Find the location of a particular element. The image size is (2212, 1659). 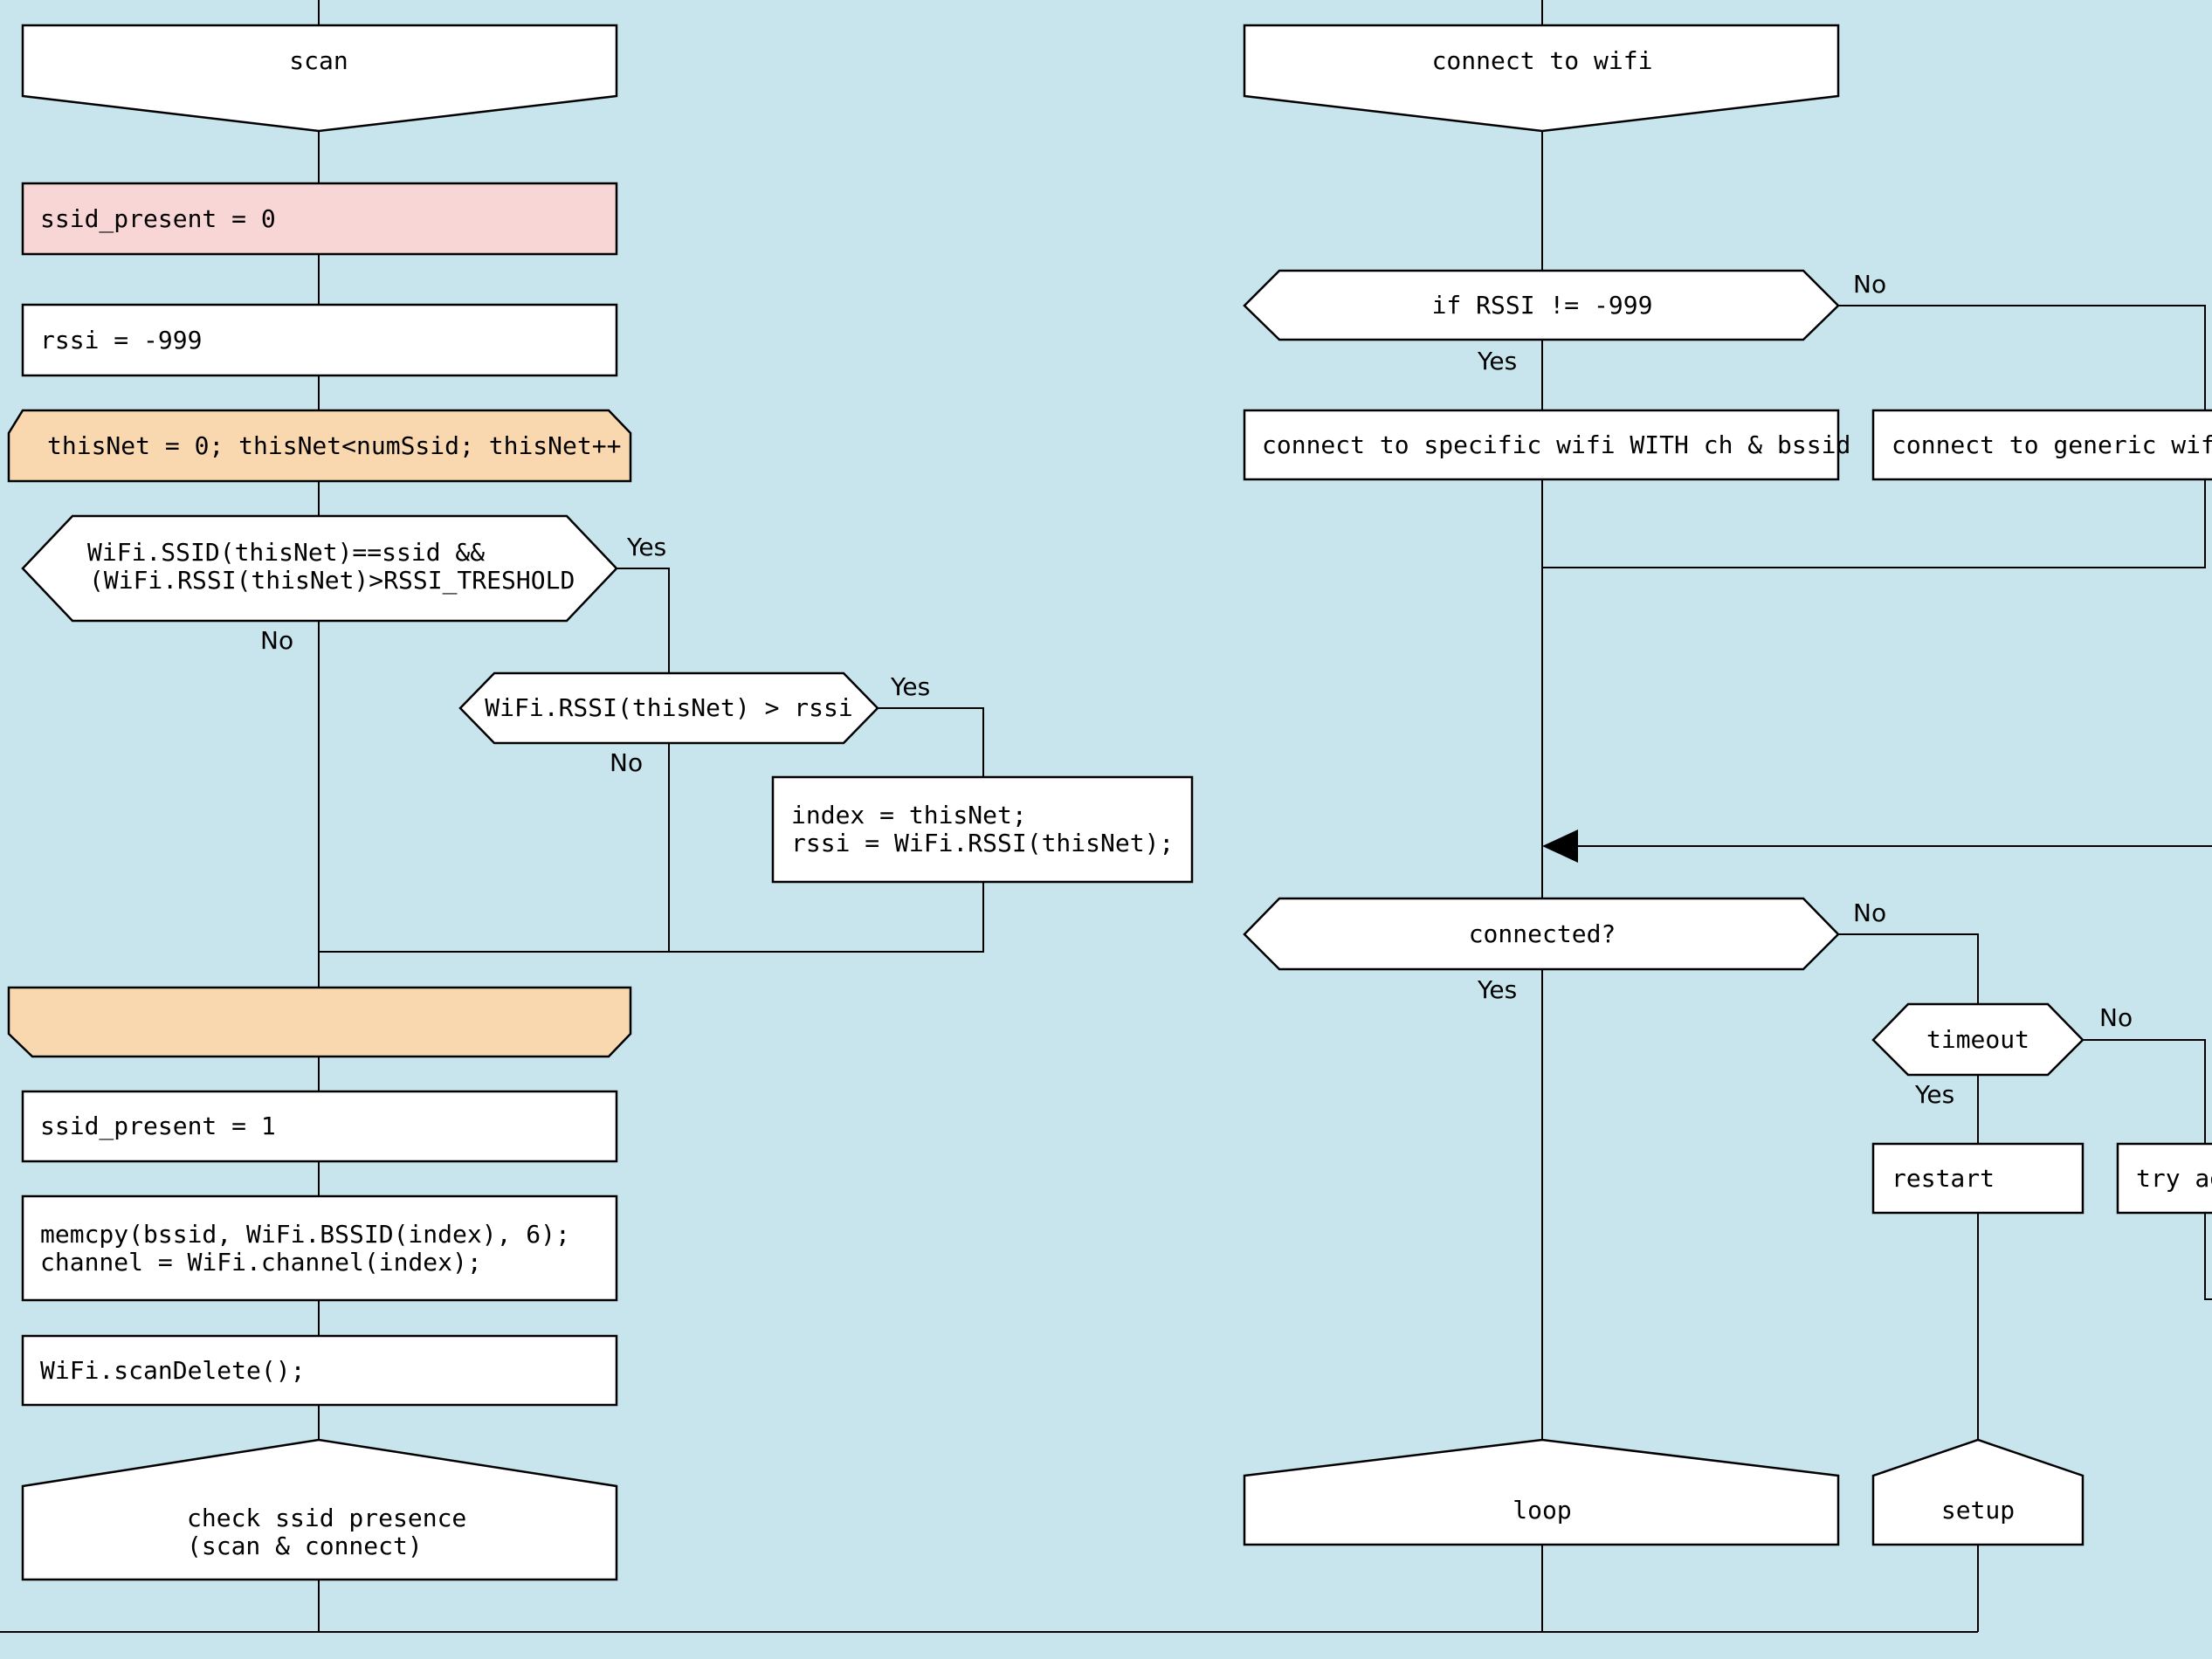

start-label: connect to wifi is located at coordinates (1542, 61).